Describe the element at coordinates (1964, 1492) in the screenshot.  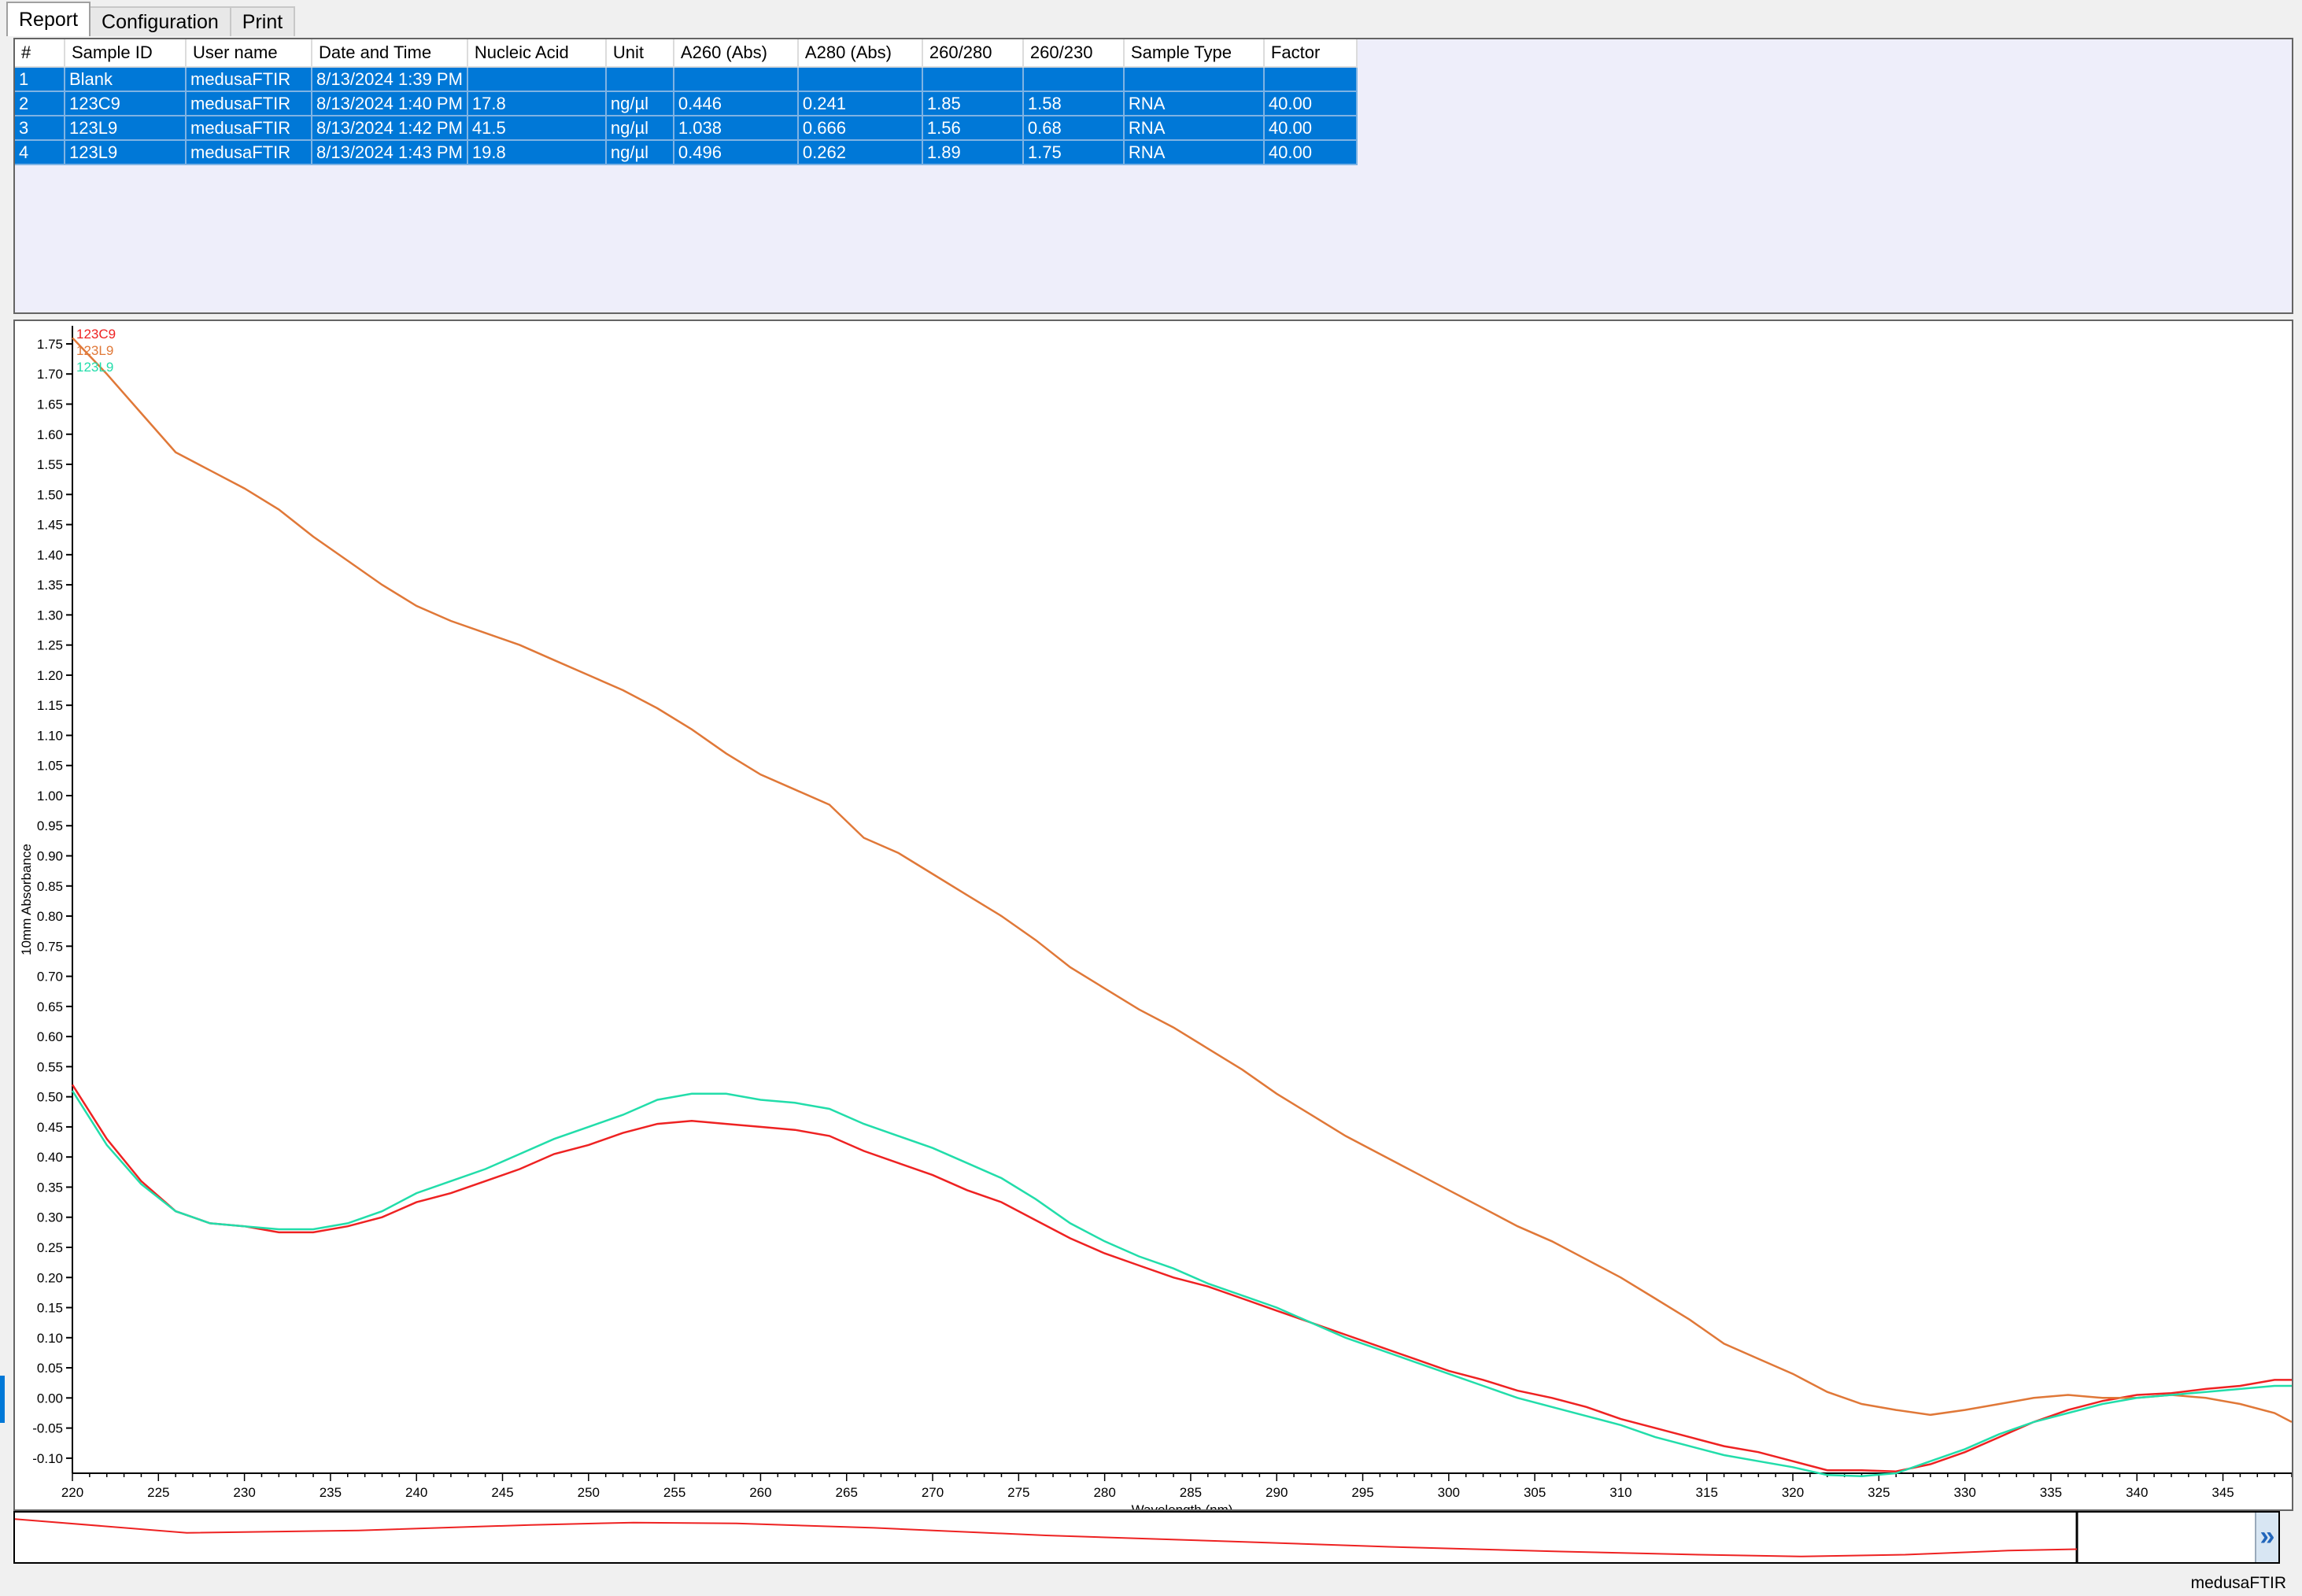
I see `x-tick-label: 330` at that location.